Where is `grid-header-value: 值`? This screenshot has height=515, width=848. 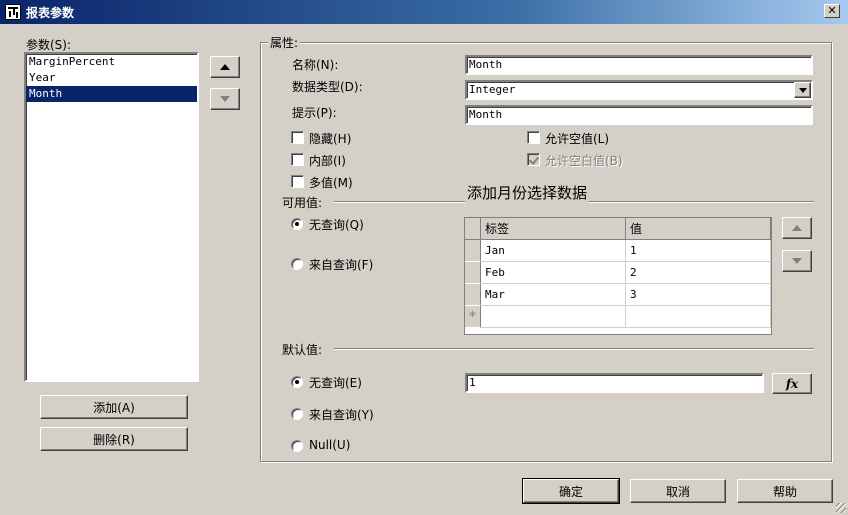
grid-header-value: 值 is located at coordinates (698, 229).